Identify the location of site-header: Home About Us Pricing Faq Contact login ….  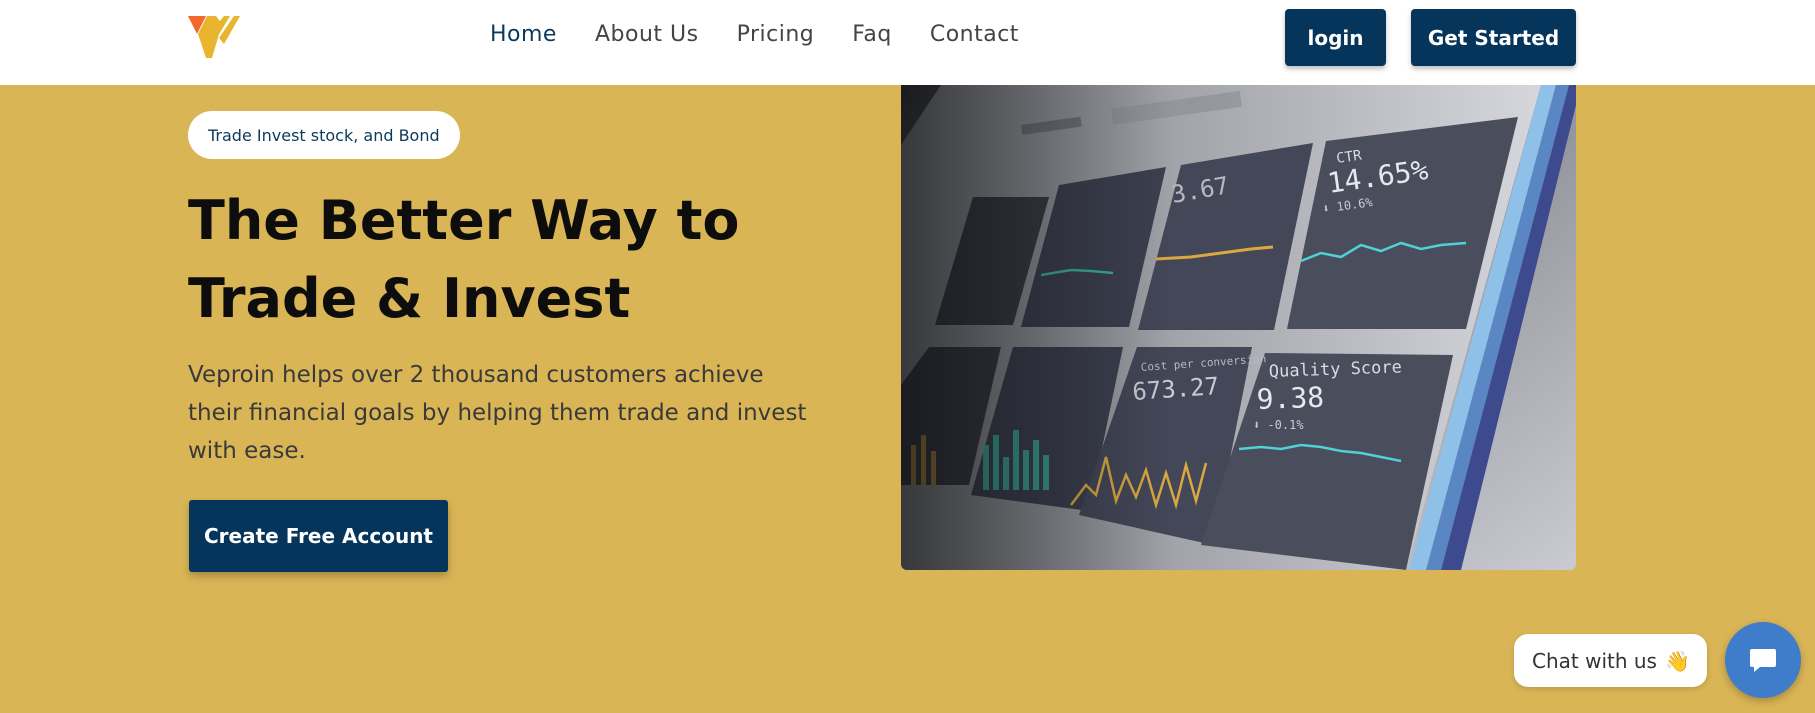
(907, 42).